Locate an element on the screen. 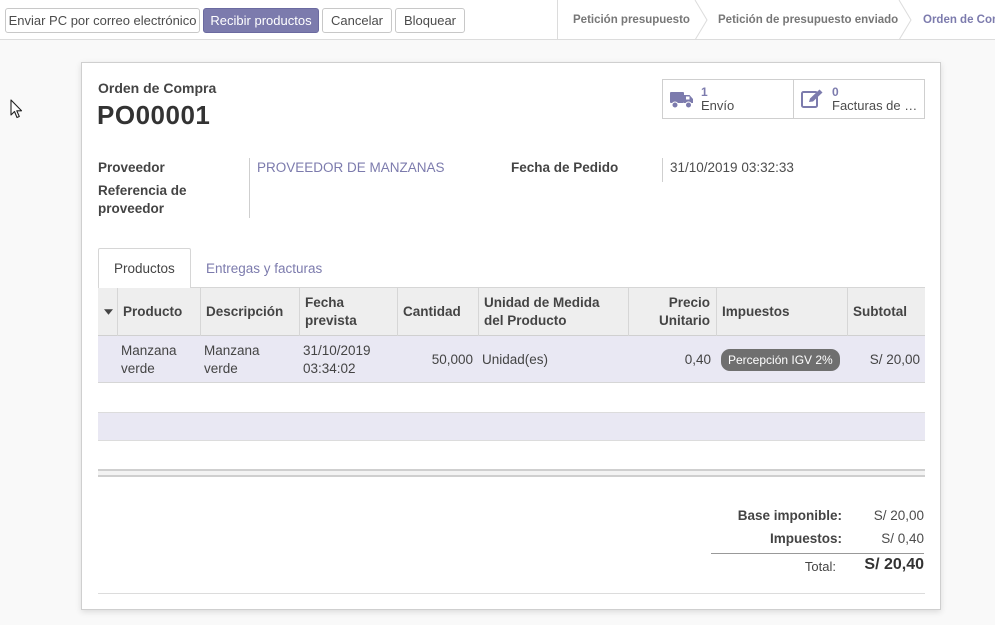 The image size is (995, 625). shipments-count: 1 is located at coordinates (704, 92).